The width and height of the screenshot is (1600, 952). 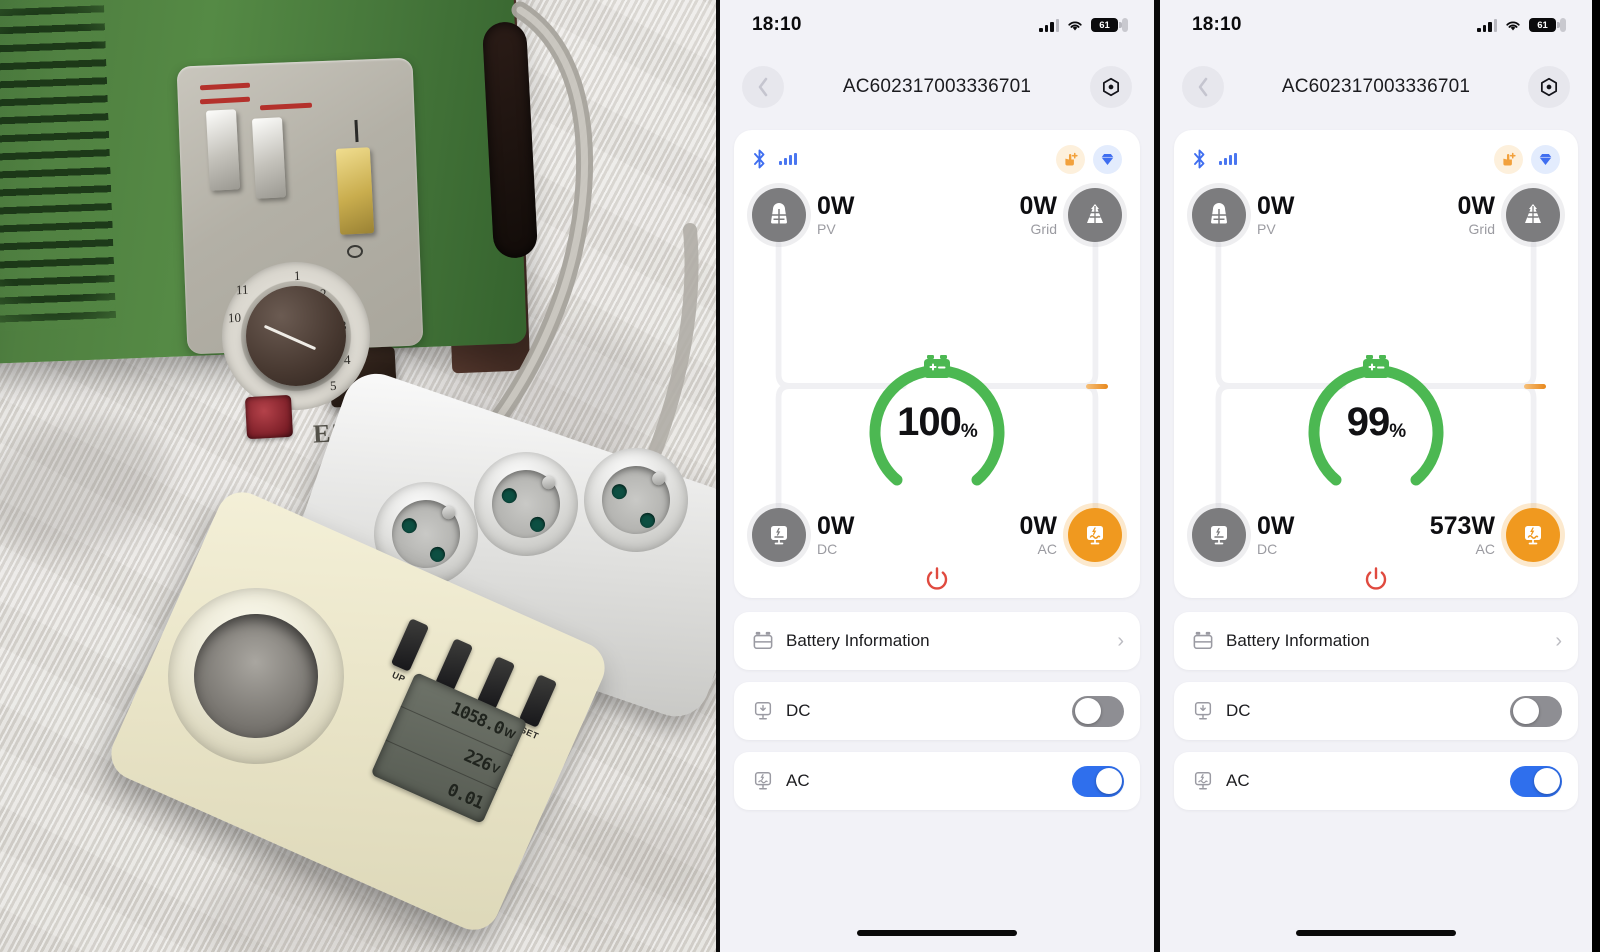 I want to click on battery-percent-value: 100, so click(x=929, y=422).